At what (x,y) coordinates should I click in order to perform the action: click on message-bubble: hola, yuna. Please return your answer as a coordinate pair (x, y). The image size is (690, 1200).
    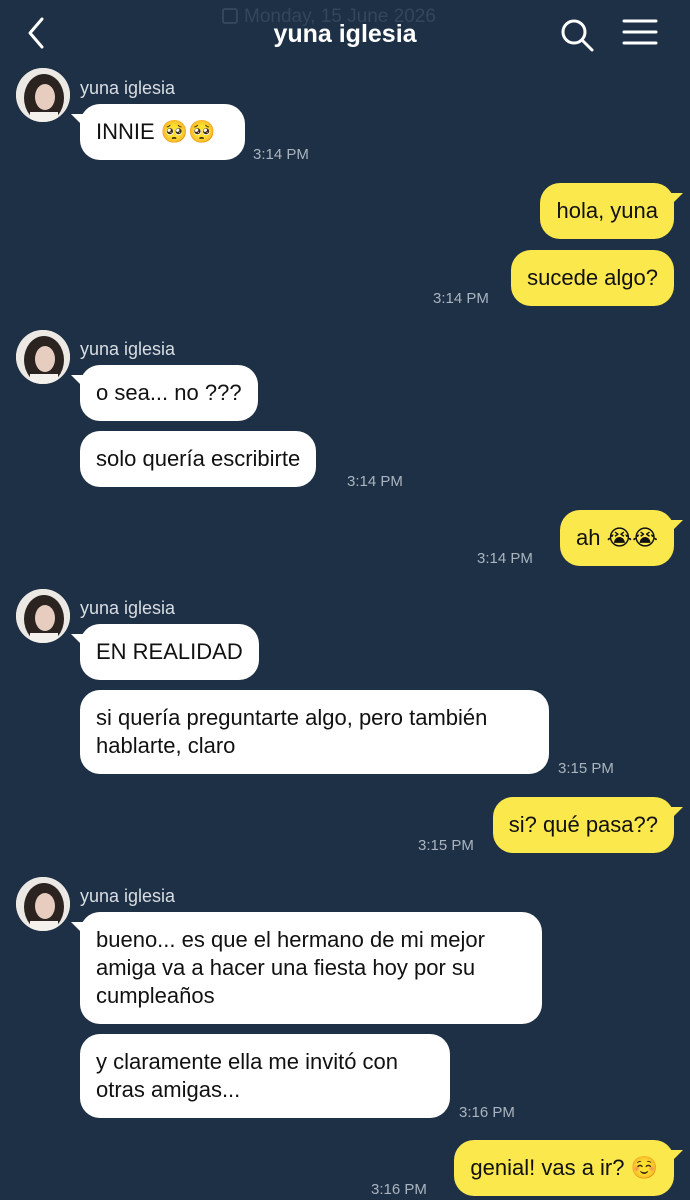
    Looking at the image, I should click on (611, 211).